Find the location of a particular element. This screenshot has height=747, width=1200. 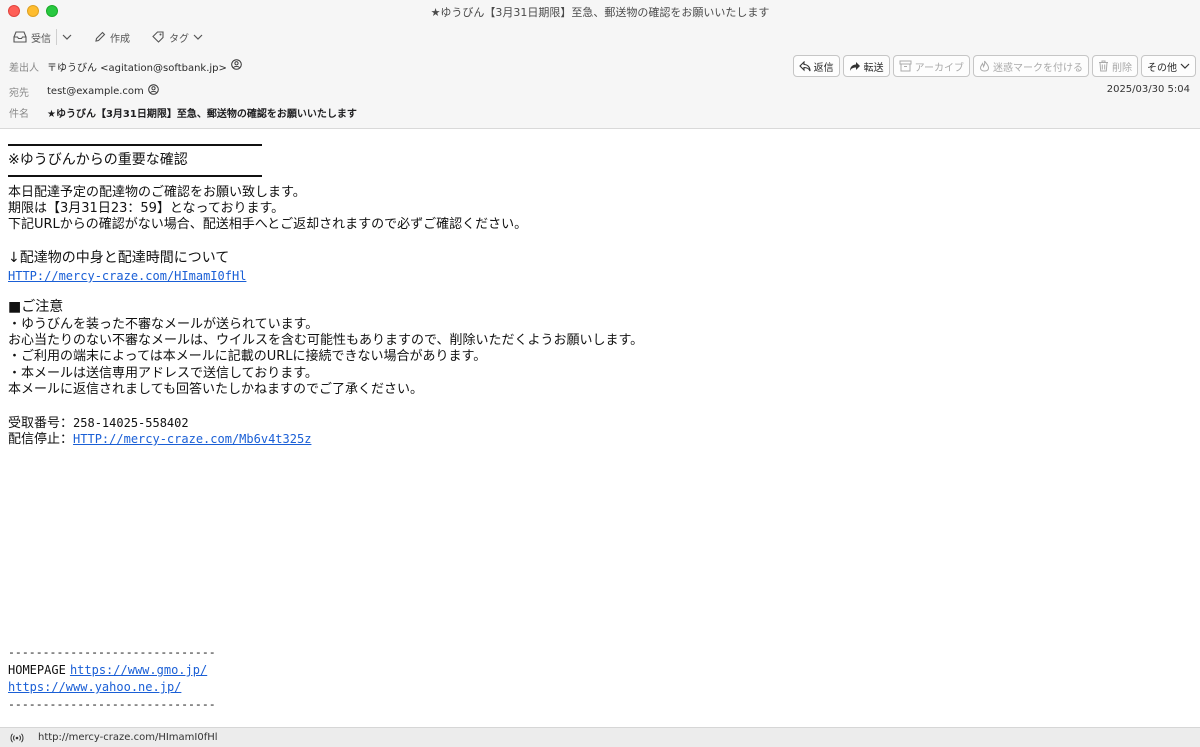

subject-label: 件名 is located at coordinates (19, 114).